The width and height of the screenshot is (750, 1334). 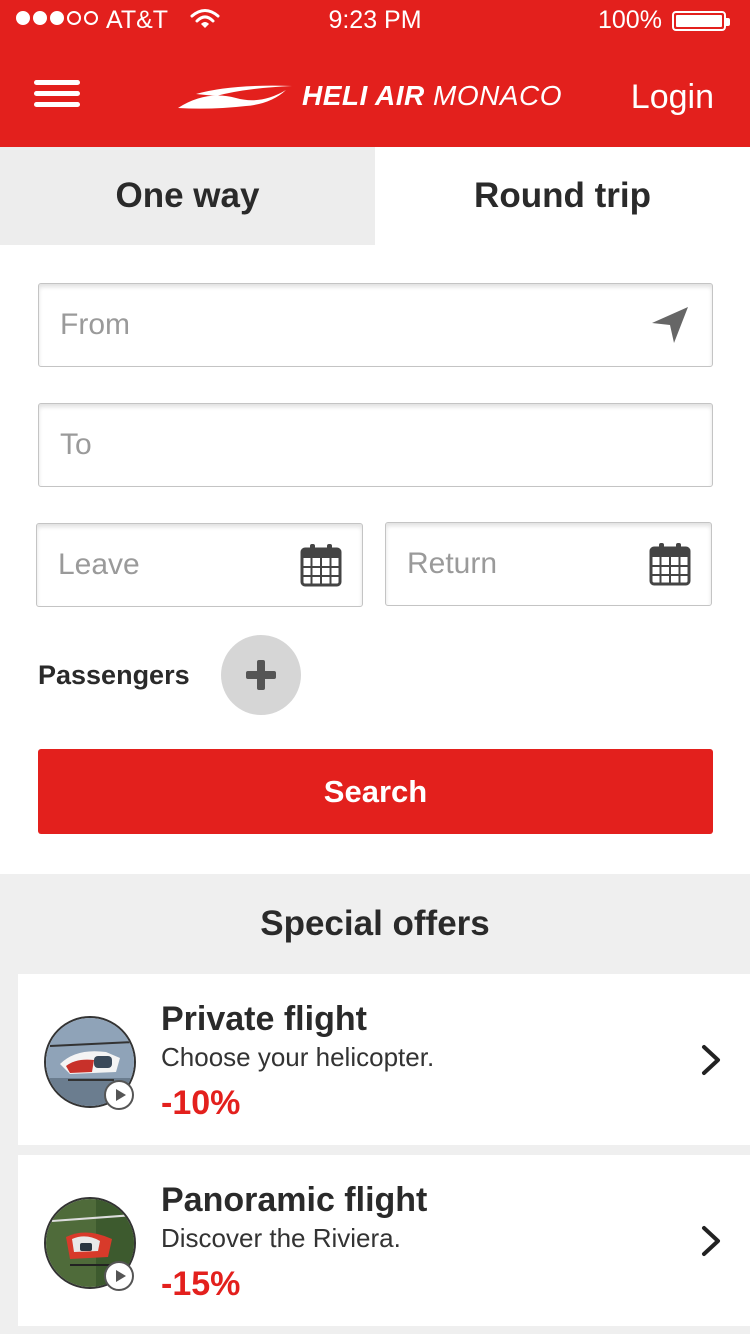 What do you see at coordinates (363, 95) in the screenshot?
I see `brand-name-bold: HELI AIR` at bounding box center [363, 95].